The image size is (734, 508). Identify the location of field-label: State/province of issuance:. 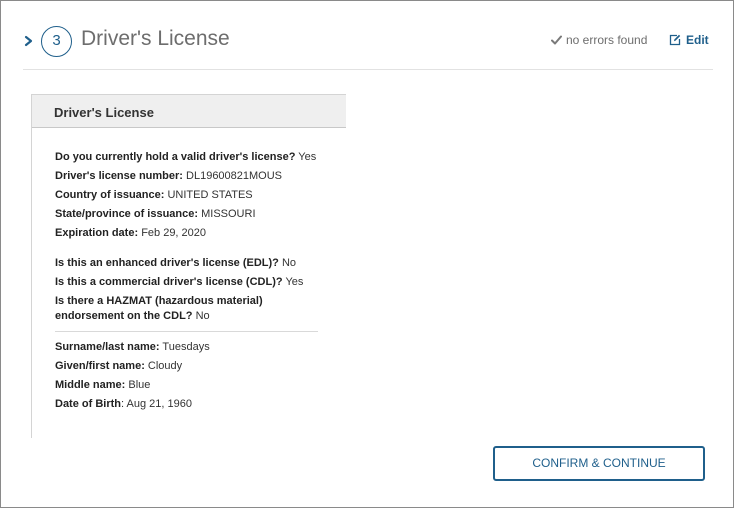
(127, 214).